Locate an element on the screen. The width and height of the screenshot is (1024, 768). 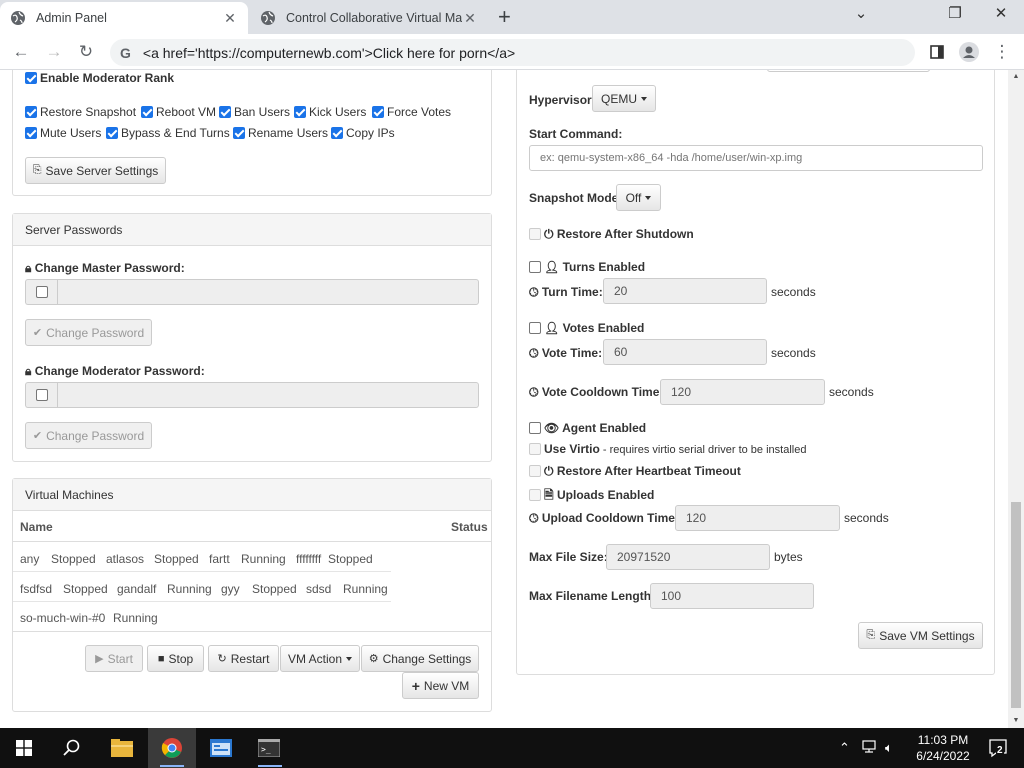
tab-admin-panel: Admin Panel ✕ is located at coordinates (124, 18).